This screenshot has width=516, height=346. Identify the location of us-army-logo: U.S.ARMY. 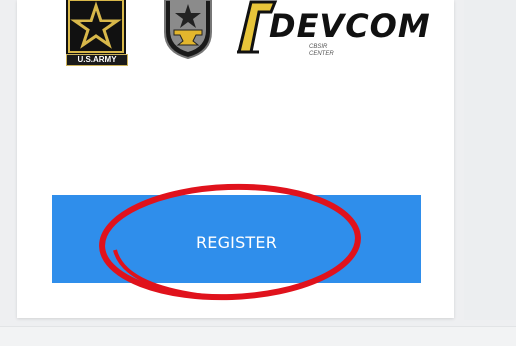
(99, 35).